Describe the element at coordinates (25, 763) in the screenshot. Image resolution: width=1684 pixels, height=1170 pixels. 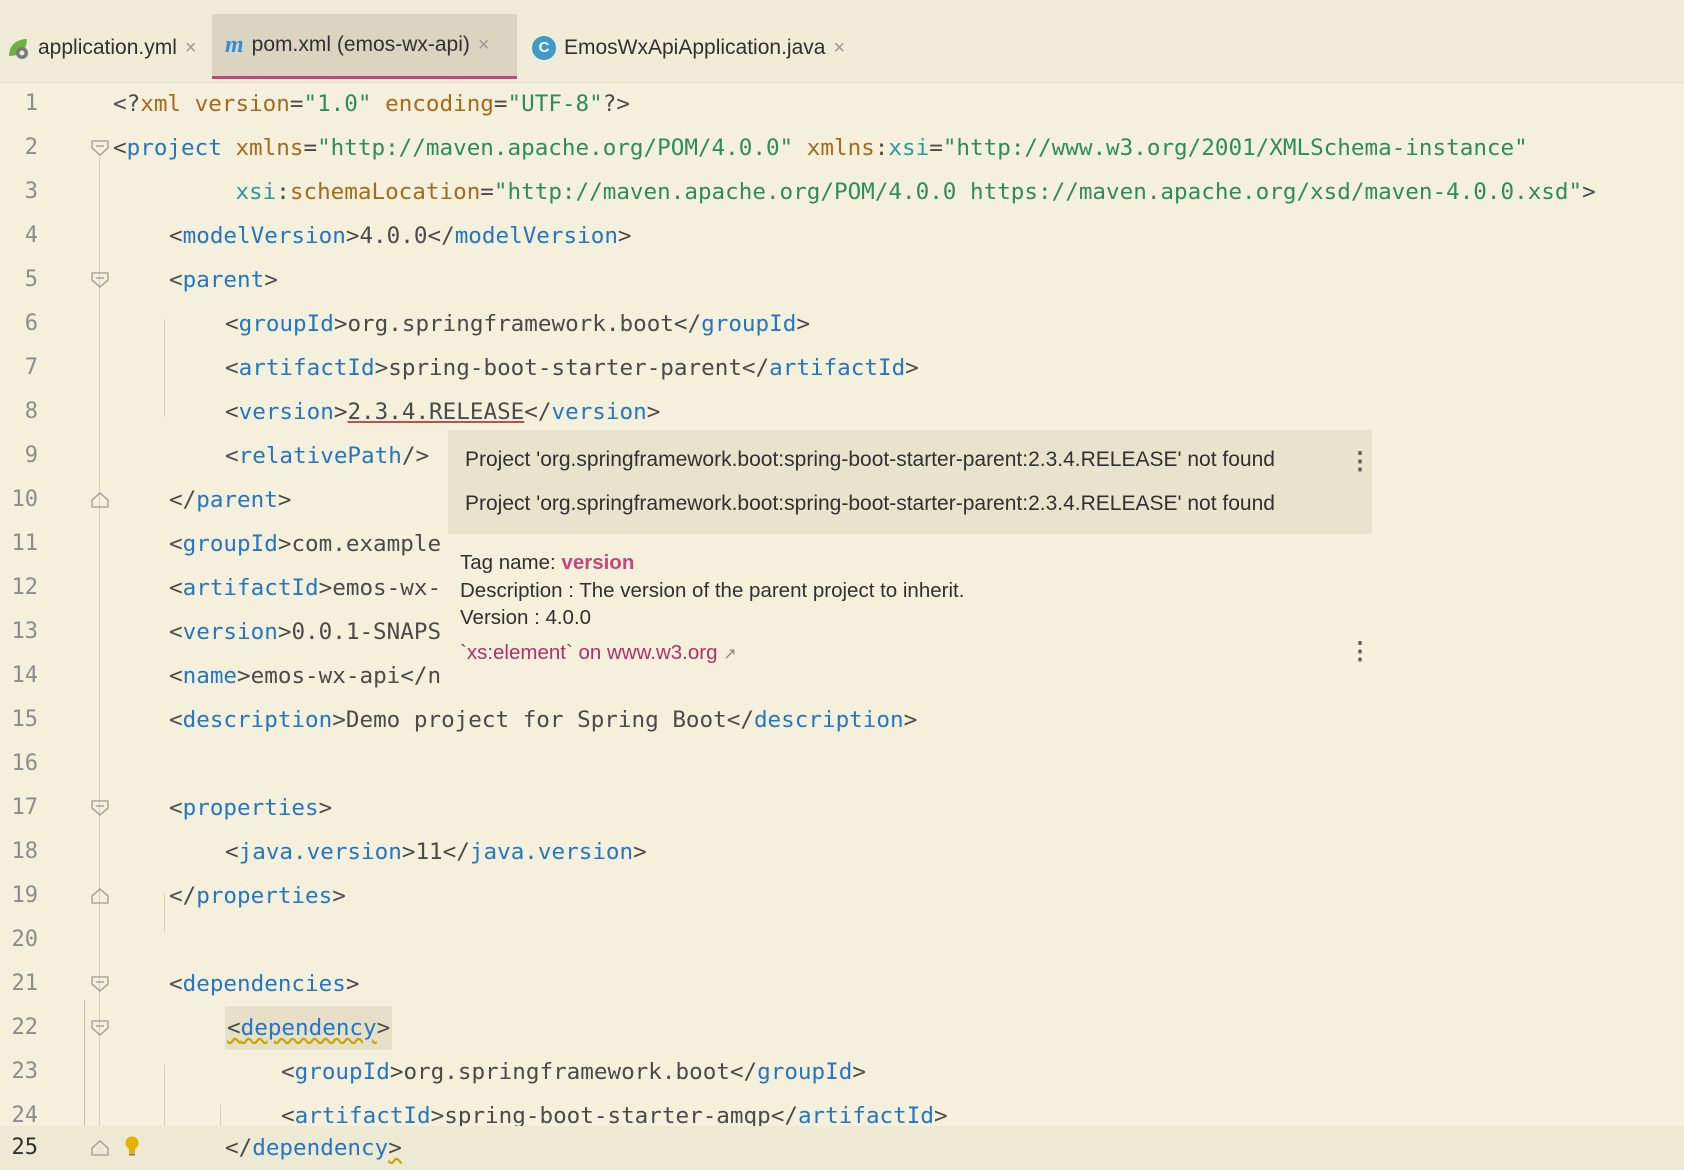
I see `line-number: 16` at that location.